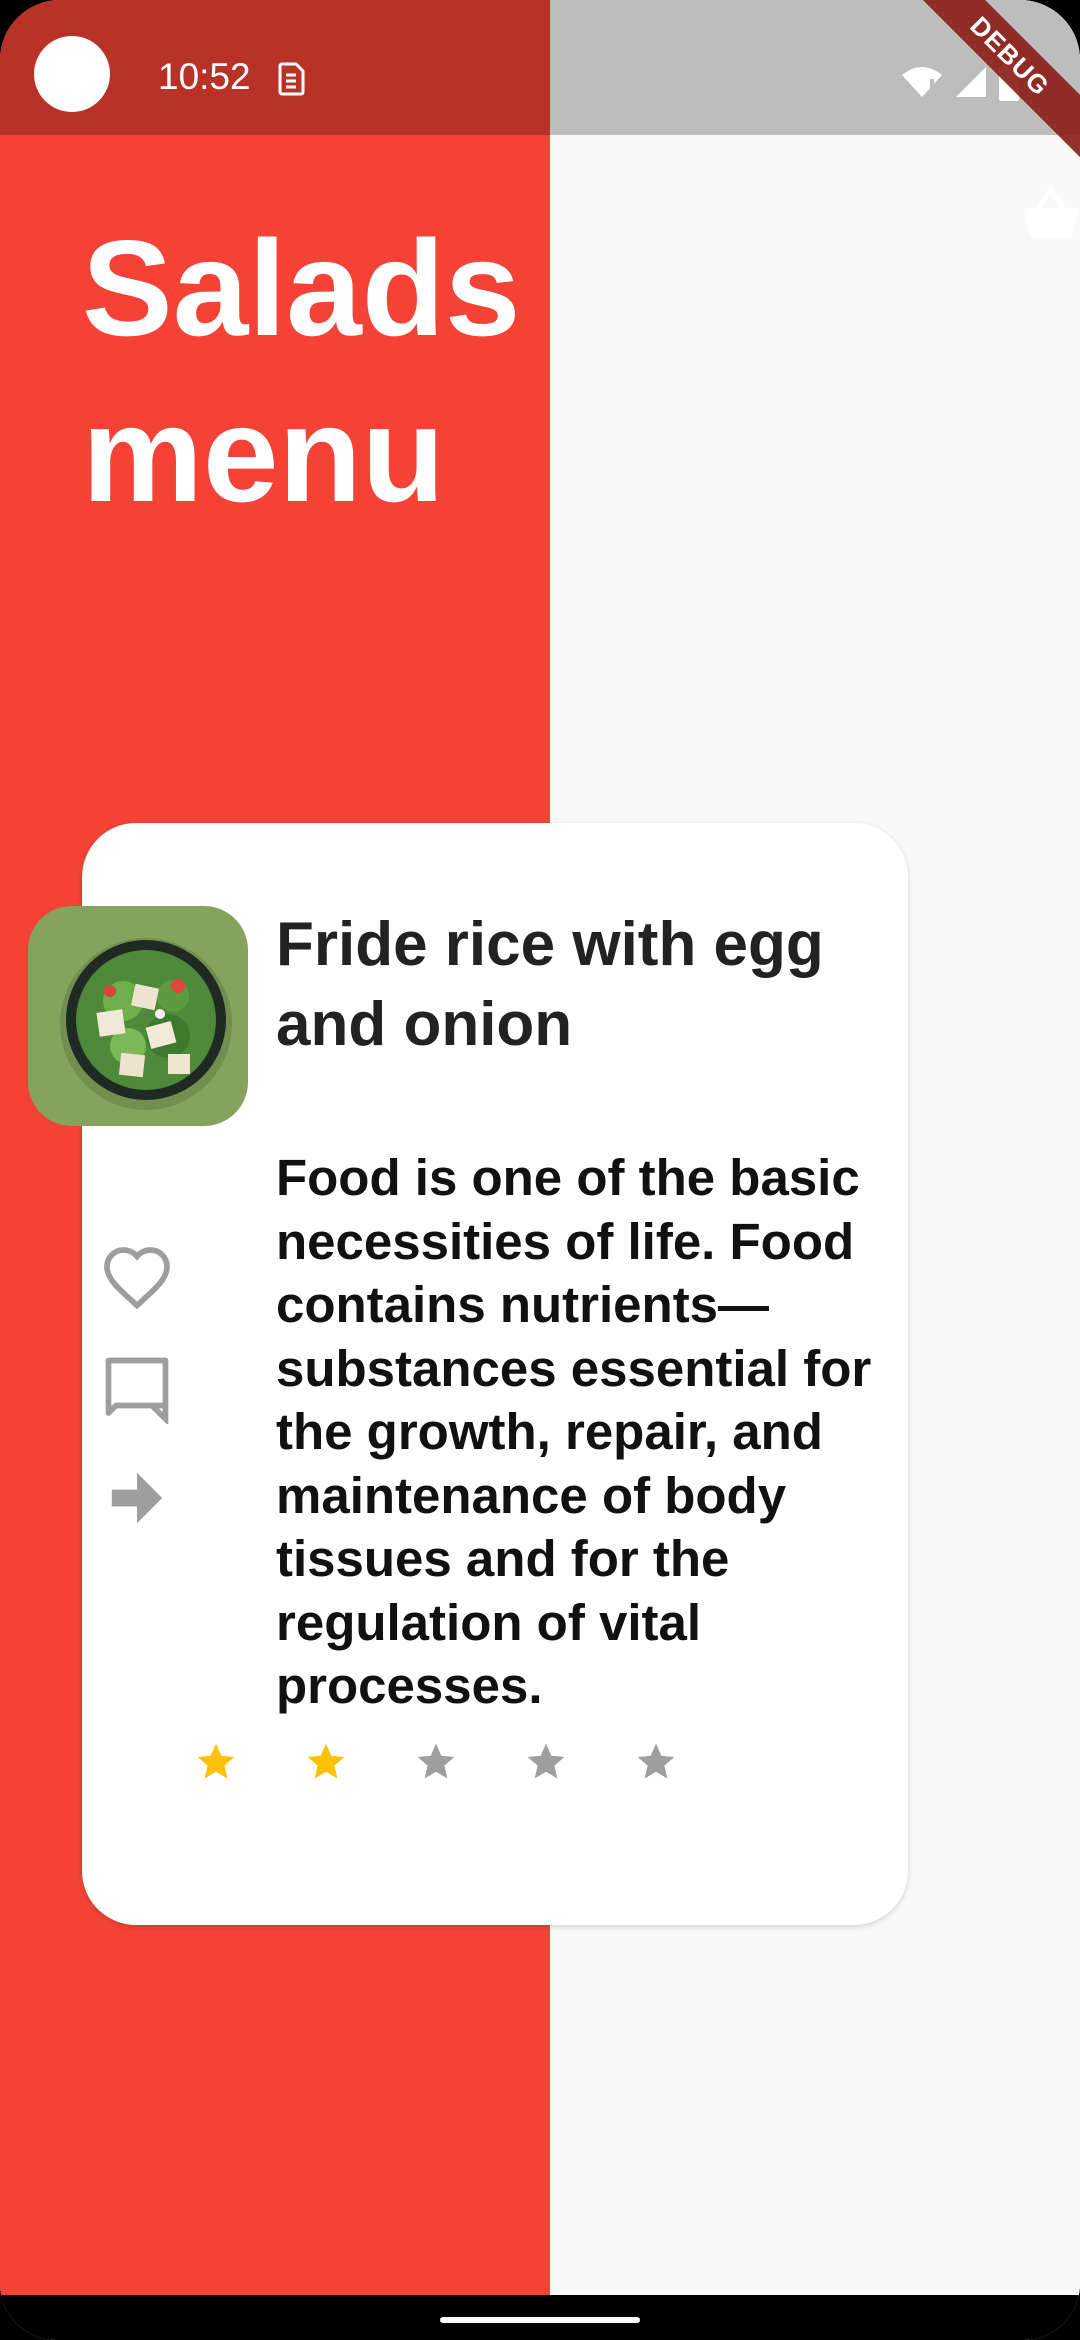 This screenshot has height=2340, width=1080. What do you see at coordinates (137, 1277) in the screenshot?
I see `heart-icon` at bounding box center [137, 1277].